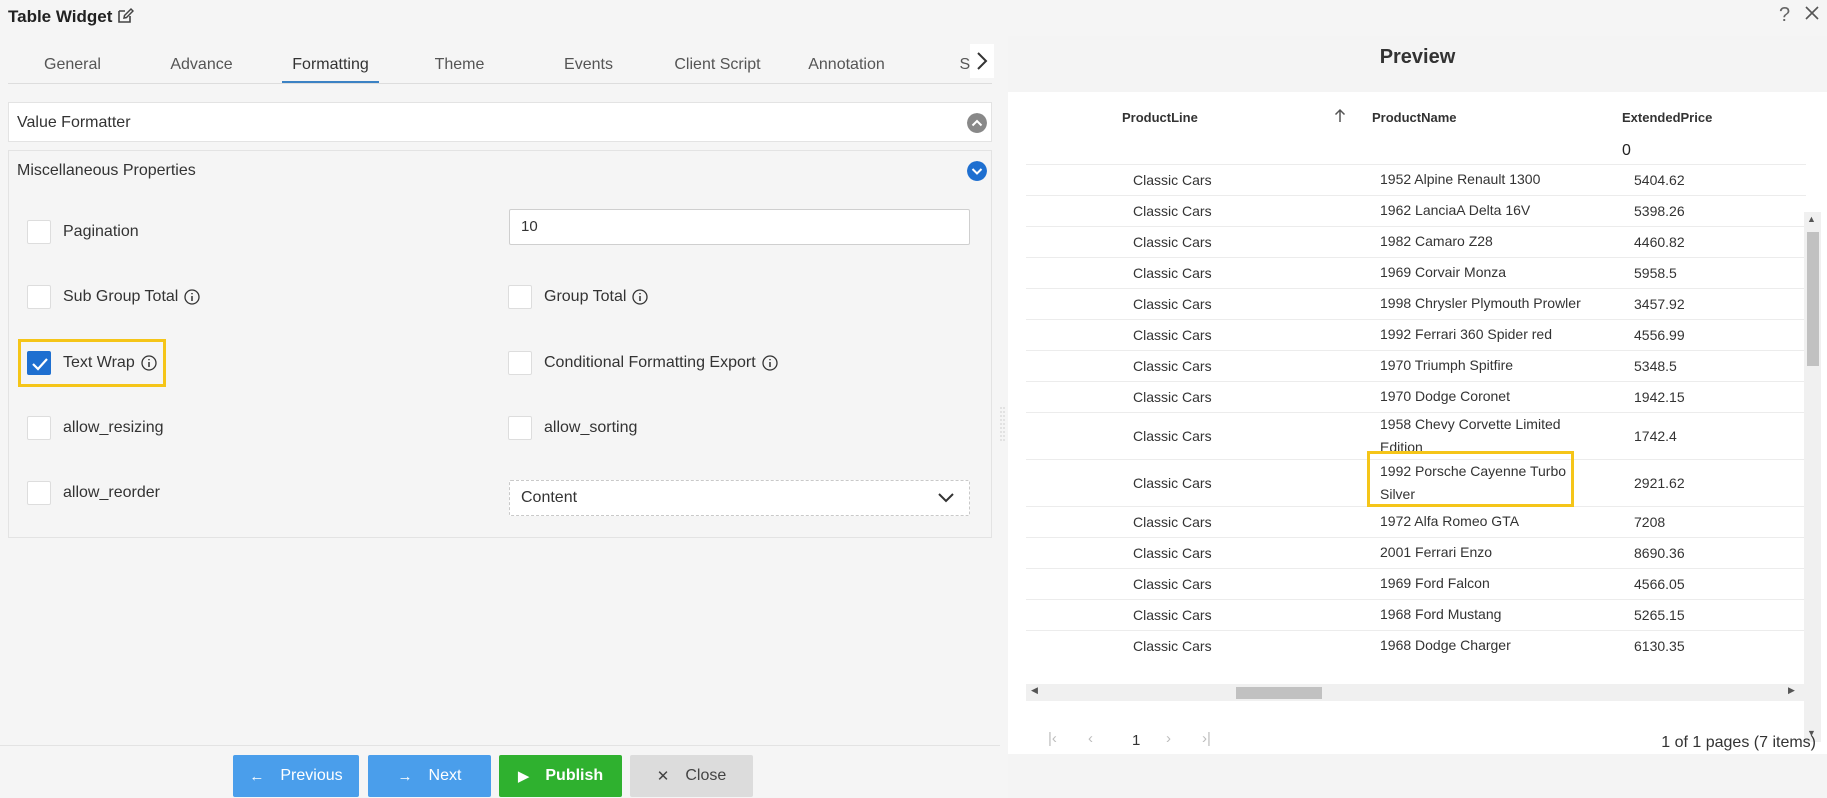 This screenshot has width=1827, height=798. What do you see at coordinates (39, 493) in the screenshot?
I see `allow-reorder-checkbox` at bounding box center [39, 493].